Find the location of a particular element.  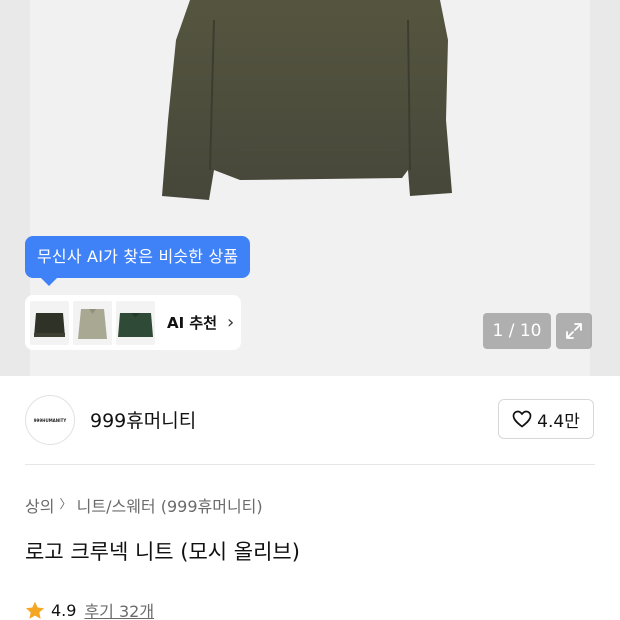

brand-name: 999휴머니티 is located at coordinates (143, 419).